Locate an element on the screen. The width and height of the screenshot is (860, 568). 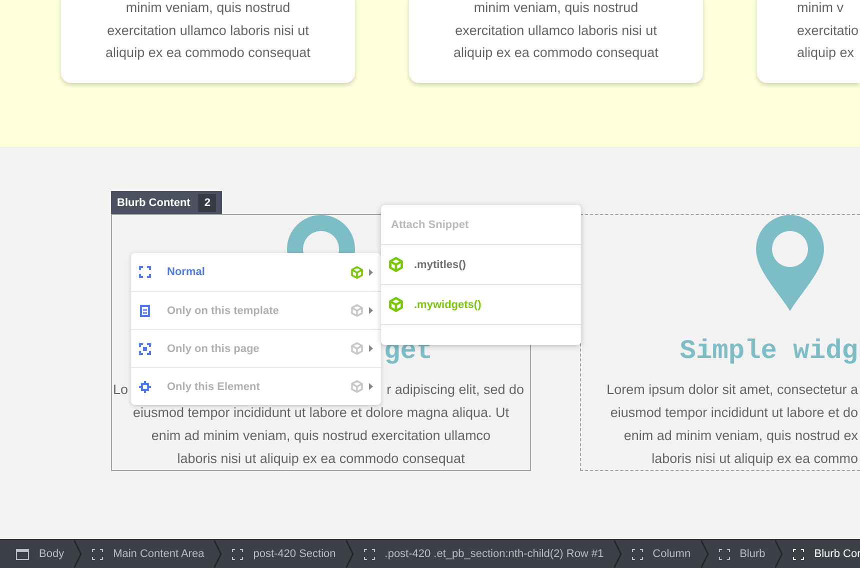
breadcrumb-item: Column is located at coordinates (661, 554).